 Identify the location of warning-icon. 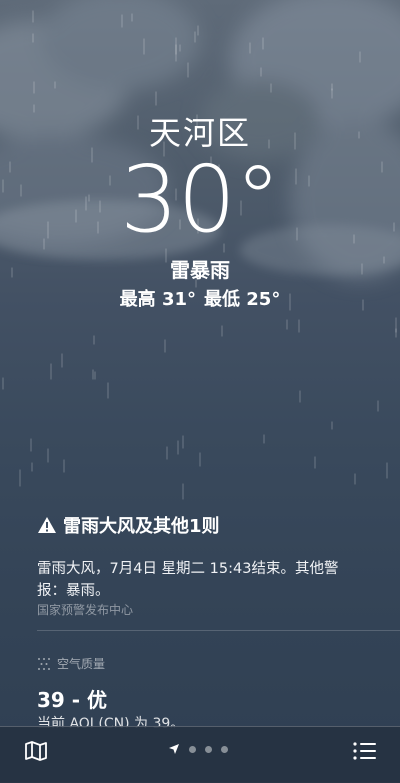
(47, 525).